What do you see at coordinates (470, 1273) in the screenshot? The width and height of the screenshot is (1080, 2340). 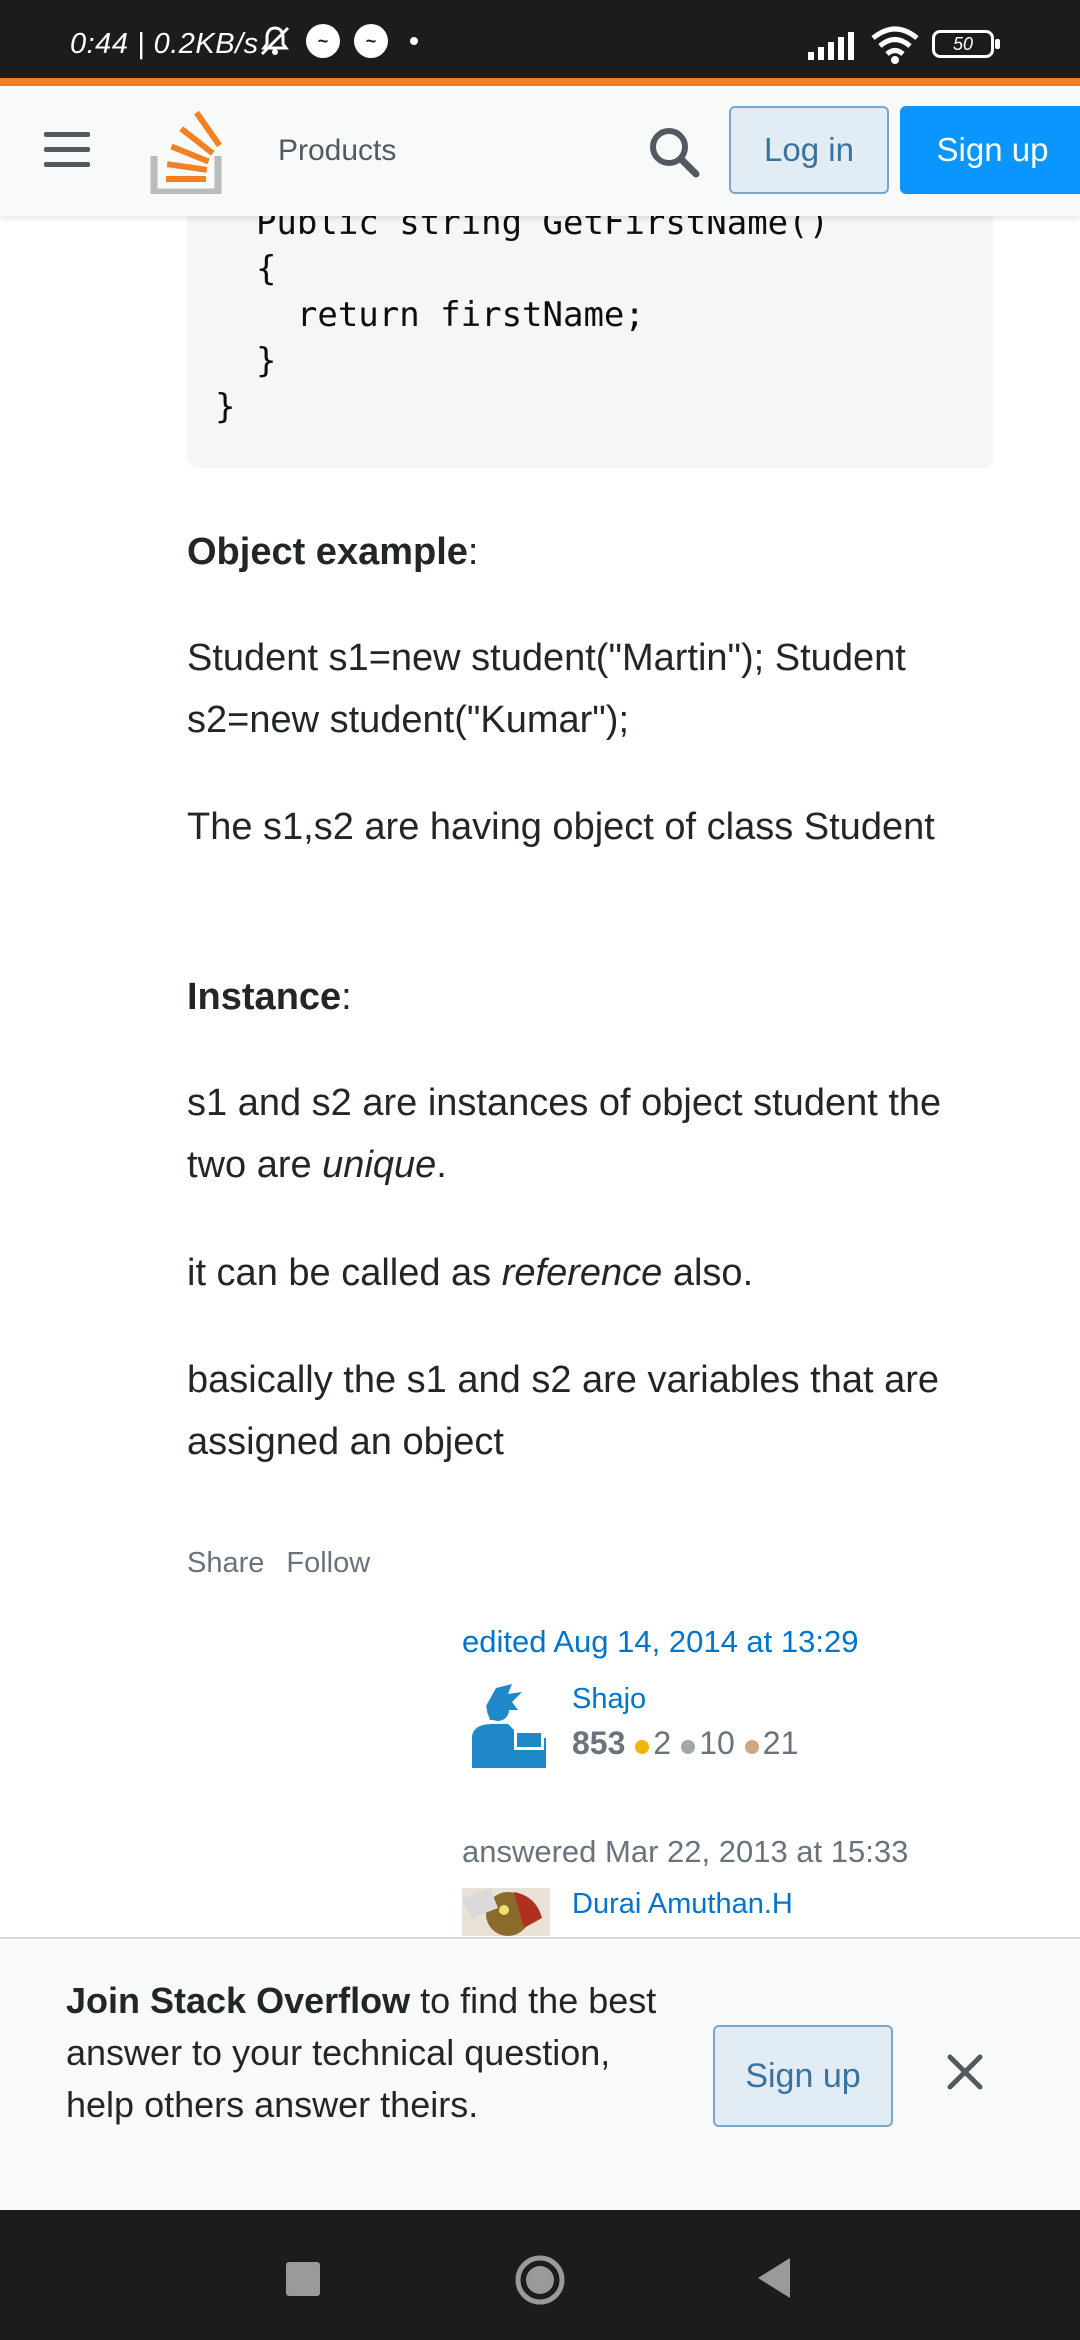 I see `reference-description: it can be called as reference also.` at bounding box center [470, 1273].